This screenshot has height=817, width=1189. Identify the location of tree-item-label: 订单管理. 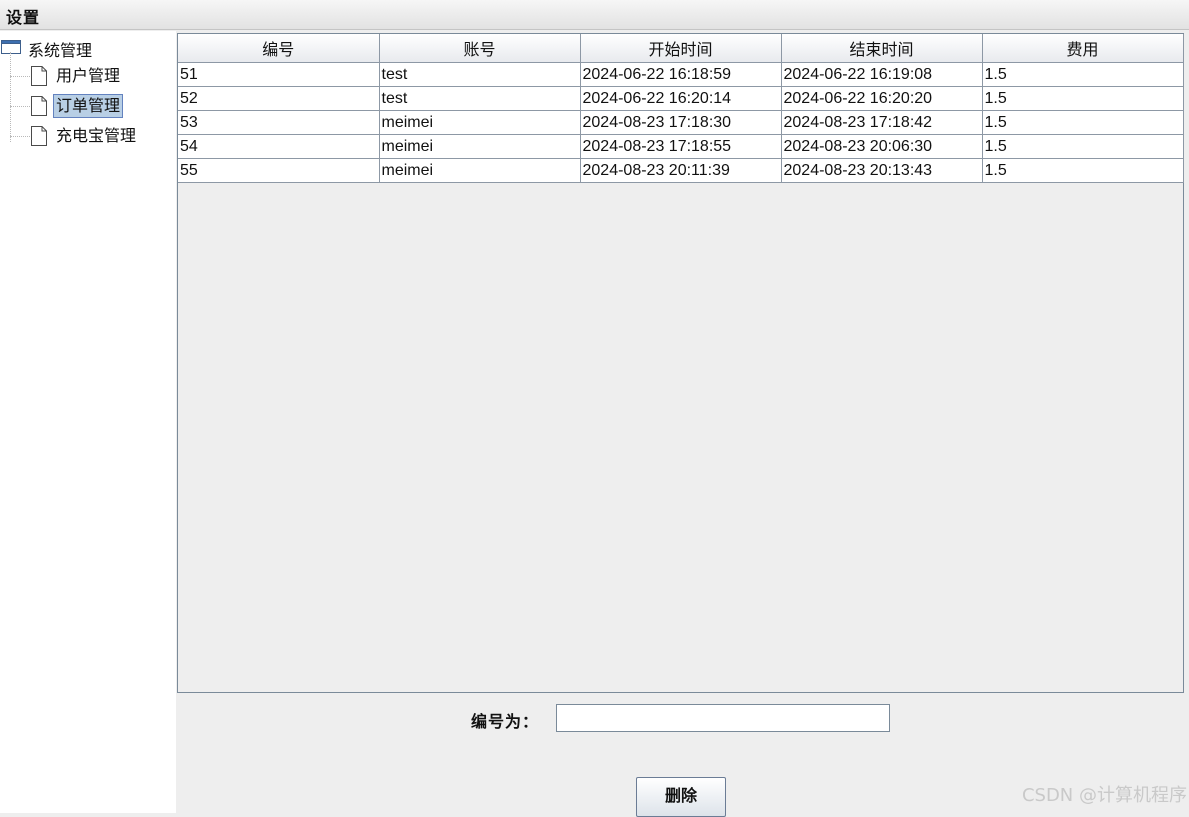
(88, 106).